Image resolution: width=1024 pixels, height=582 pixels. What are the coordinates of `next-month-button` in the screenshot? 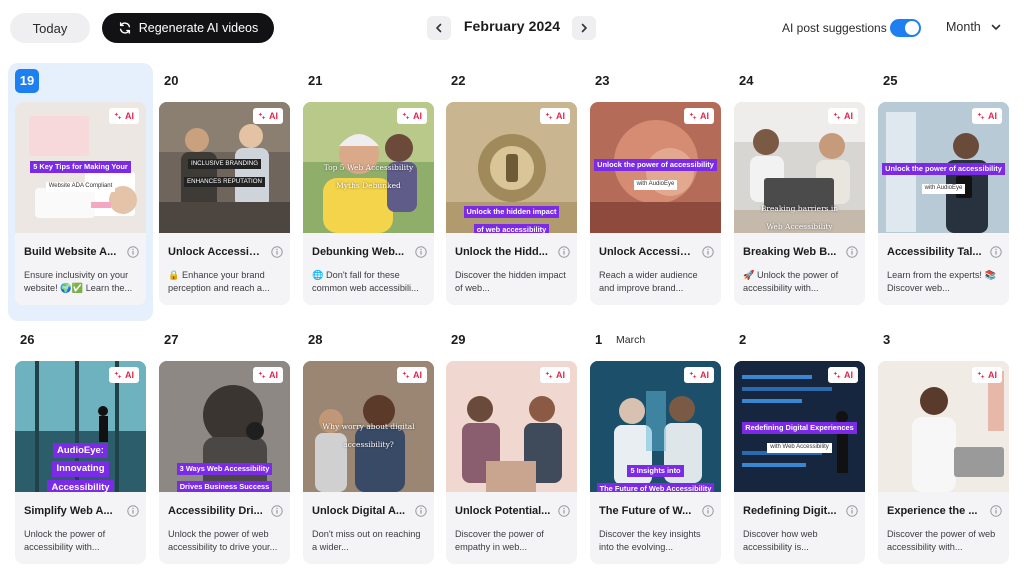 It's located at (584, 28).